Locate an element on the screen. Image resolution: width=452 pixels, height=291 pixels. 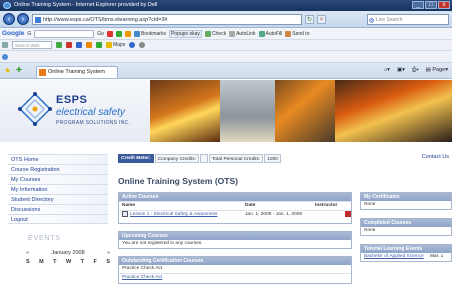
page-icon is located at coordinates (38, 20).